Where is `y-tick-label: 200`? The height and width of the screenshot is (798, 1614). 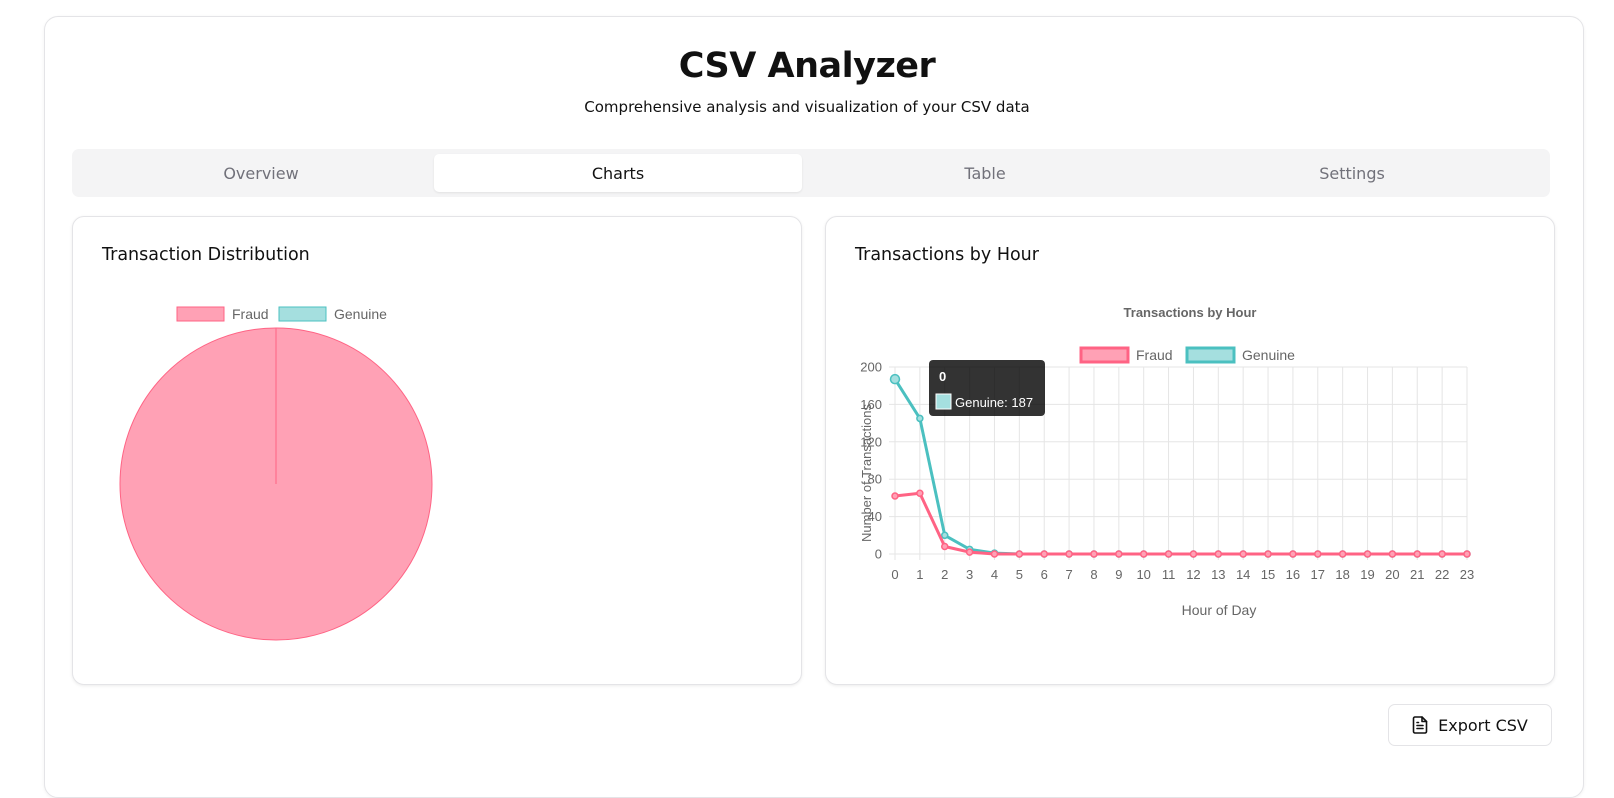
y-tick-label: 200 is located at coordinates (871, 367).